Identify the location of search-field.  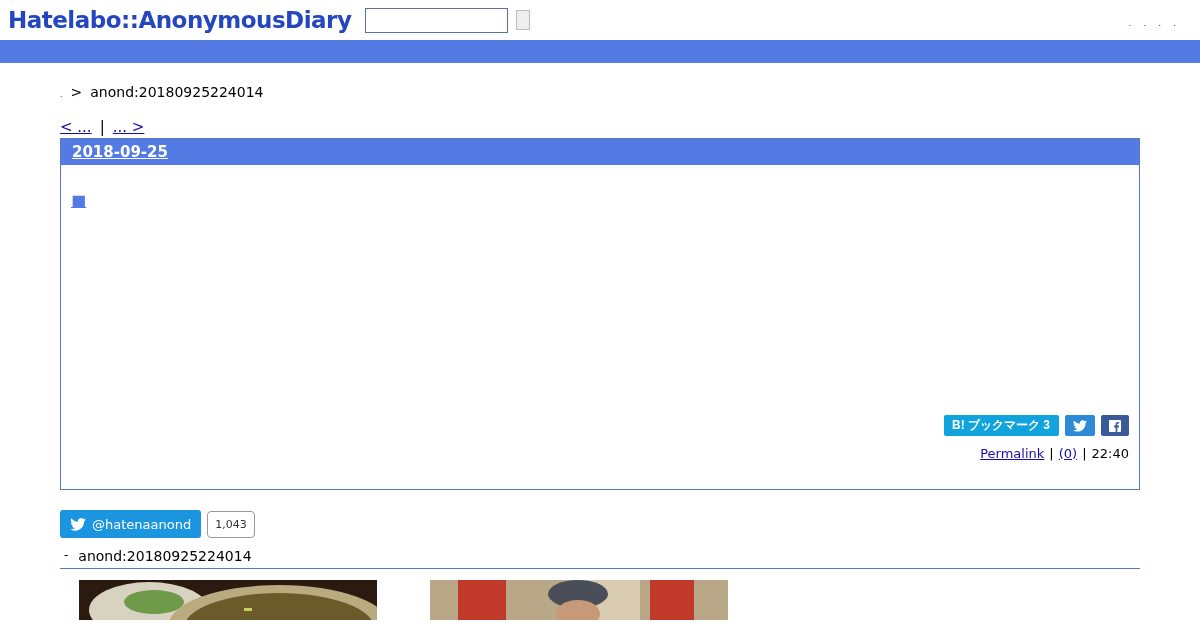
(437, 20).